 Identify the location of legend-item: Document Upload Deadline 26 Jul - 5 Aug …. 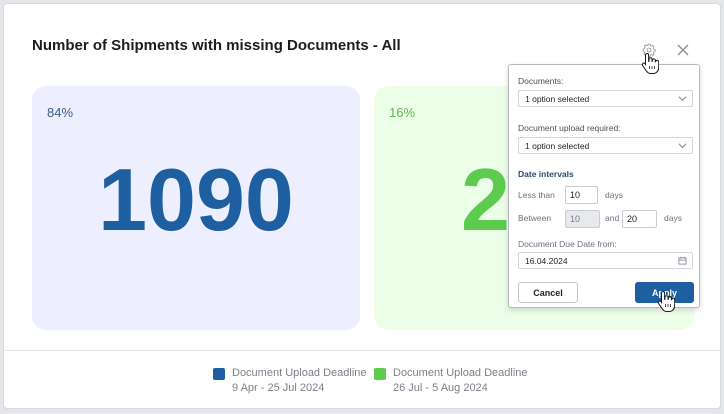
(451, 381).